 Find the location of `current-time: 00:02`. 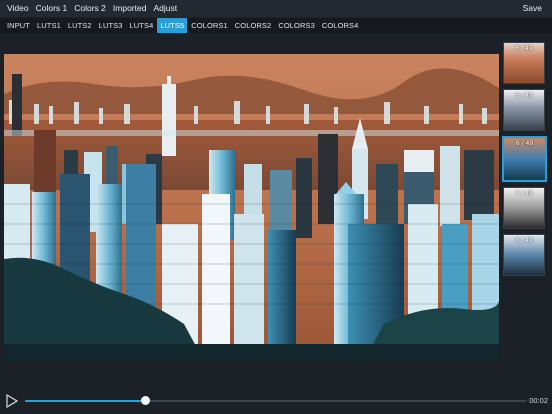

current-time: 00:02 is located at coordinates (538, 400).